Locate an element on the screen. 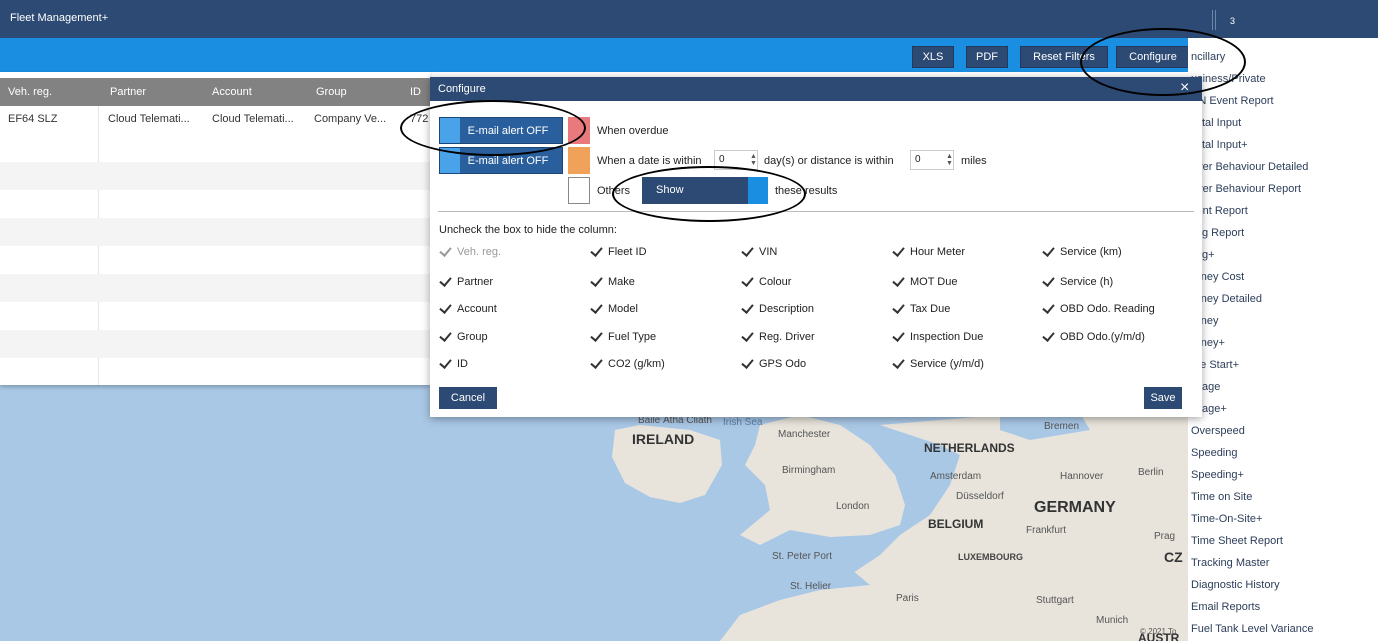  column-checkbox-description: Description is located at coordinates (777, 308).